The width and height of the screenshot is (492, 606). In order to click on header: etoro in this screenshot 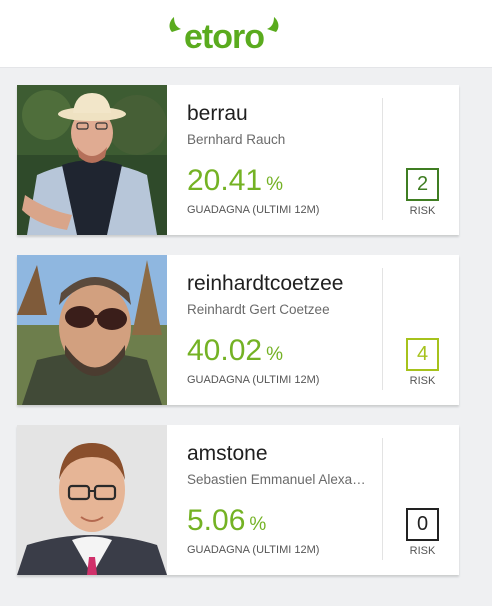, I will do `click(246, 34)`.